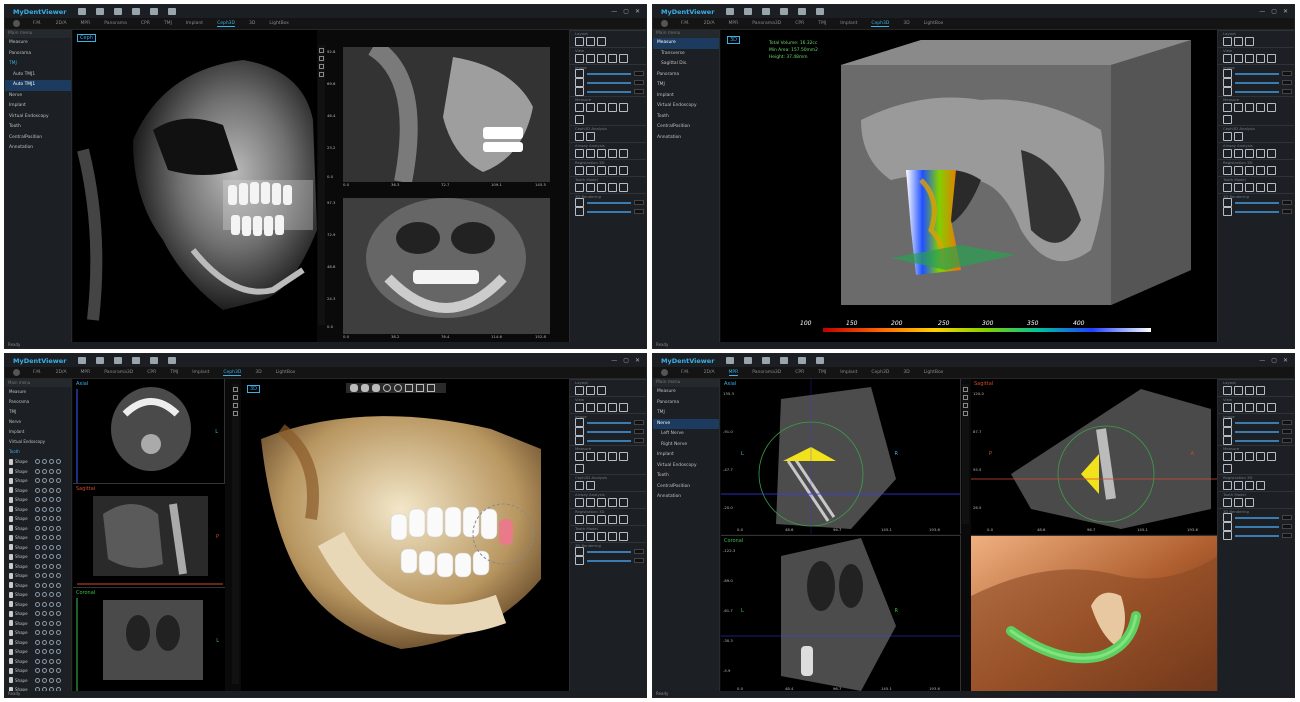 This screenshot has width=1300, height=702. I want to click on tooth-2-icon, so click(1238, 187).